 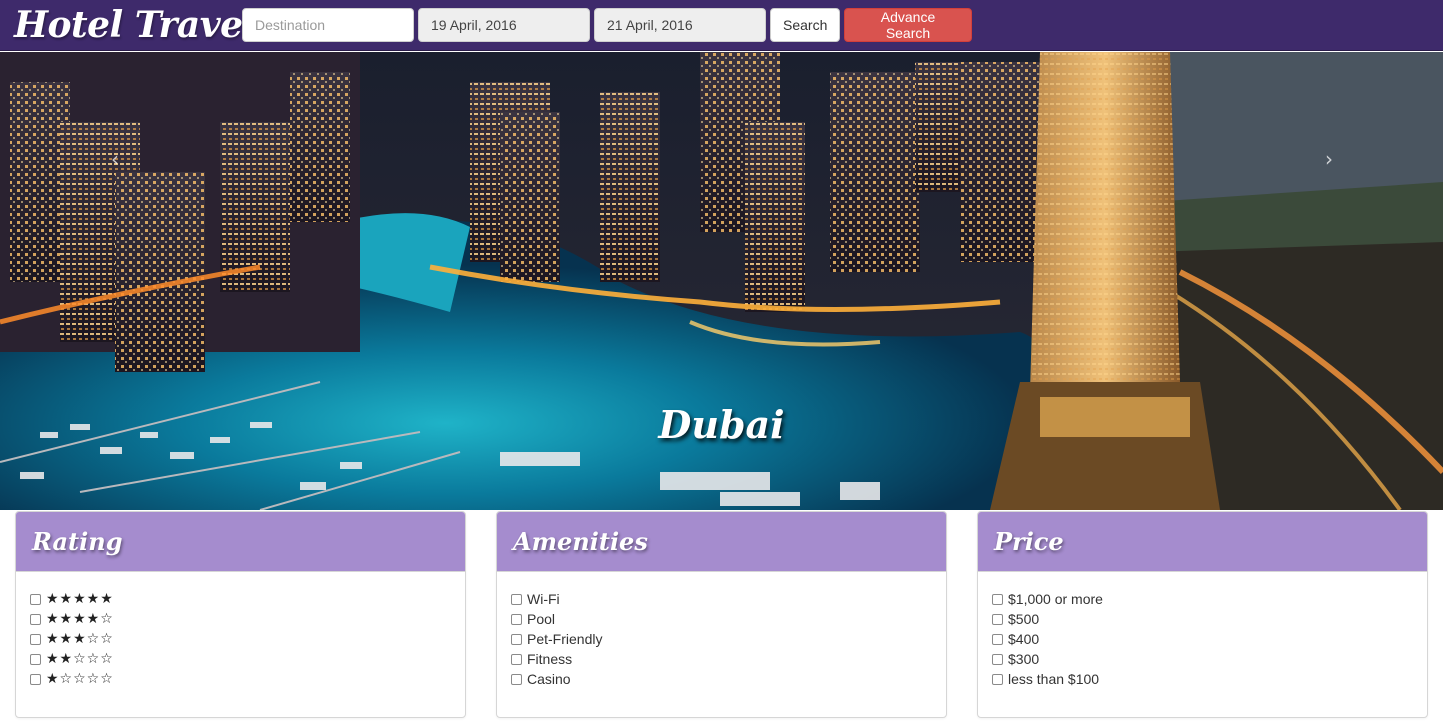 What do you see at coordinates (247, 659) in the screenshot?
I see `rating-option-2: ★★☆☆☆` at bounding box center [247, 659].